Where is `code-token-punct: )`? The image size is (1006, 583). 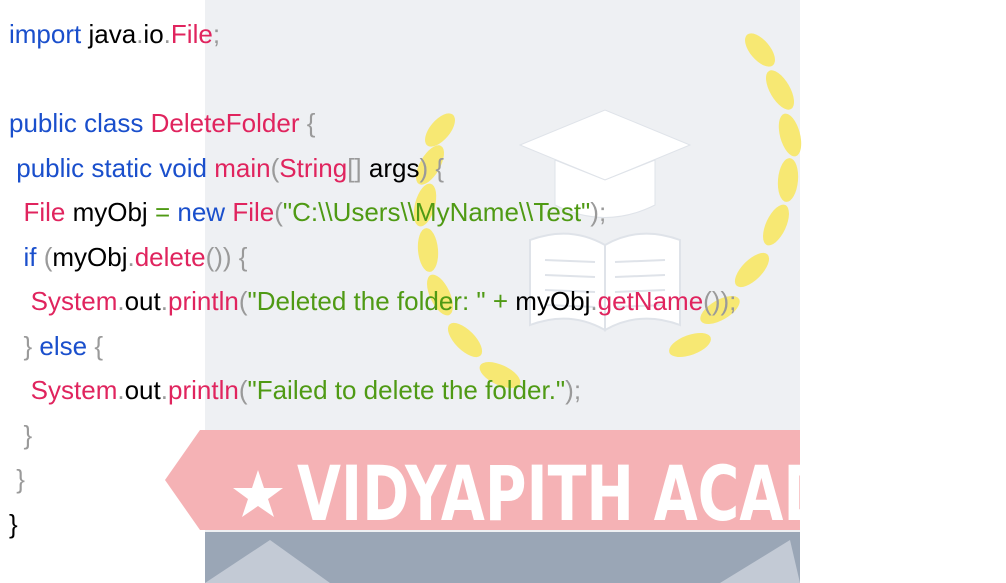
code-token-punct: ) is located at coordinates (424, 167).